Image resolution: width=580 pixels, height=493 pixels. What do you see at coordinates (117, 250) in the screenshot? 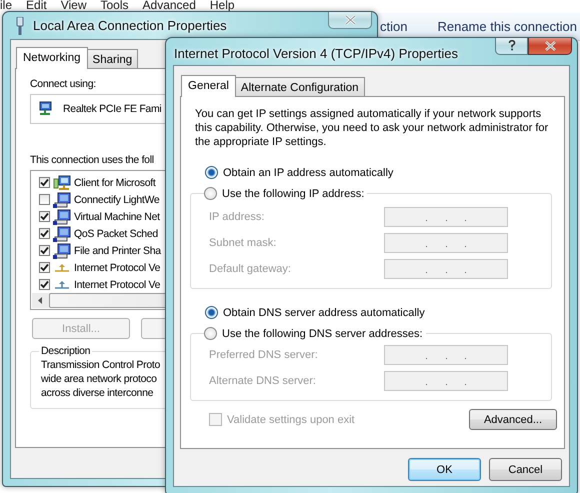
I see `list-item: File and Printer Sha` at bounding box center [117, 250].